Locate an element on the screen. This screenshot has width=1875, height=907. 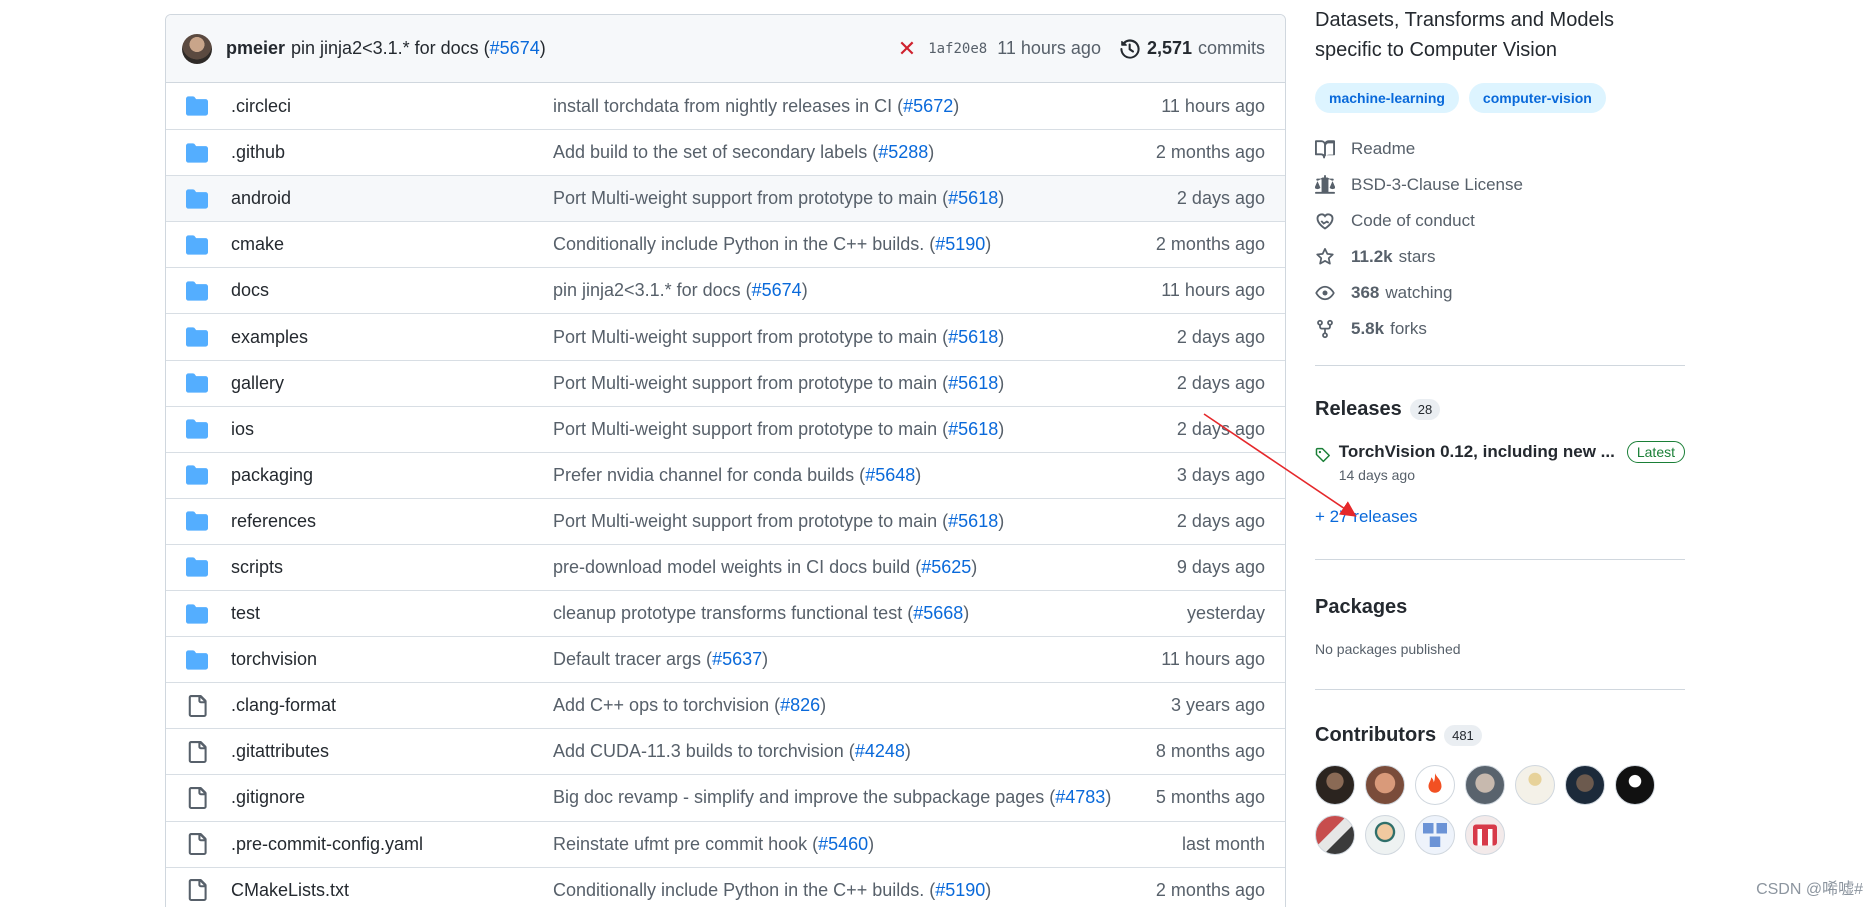
file-name: CMakeLists.txt is located at coordinates (392, 890).